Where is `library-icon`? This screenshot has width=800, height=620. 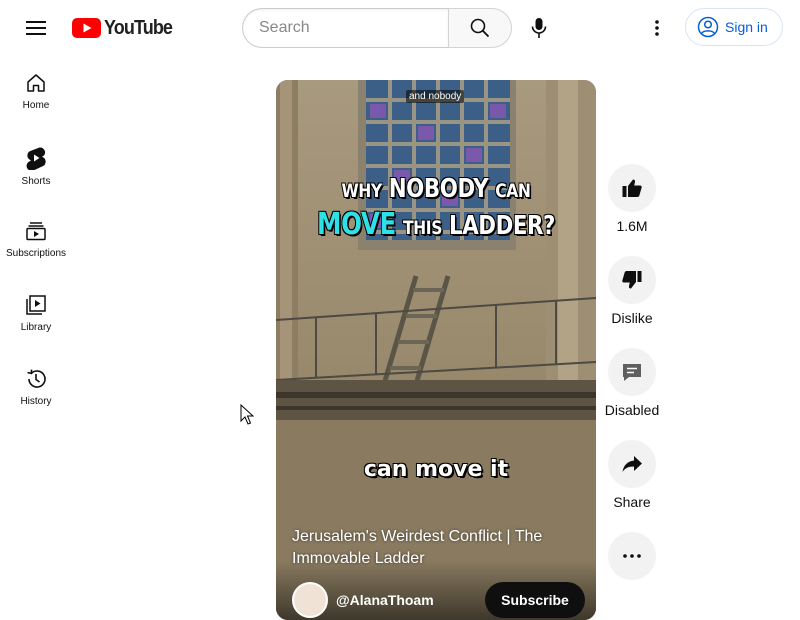 library-icon is located at coordinates (36, 305).